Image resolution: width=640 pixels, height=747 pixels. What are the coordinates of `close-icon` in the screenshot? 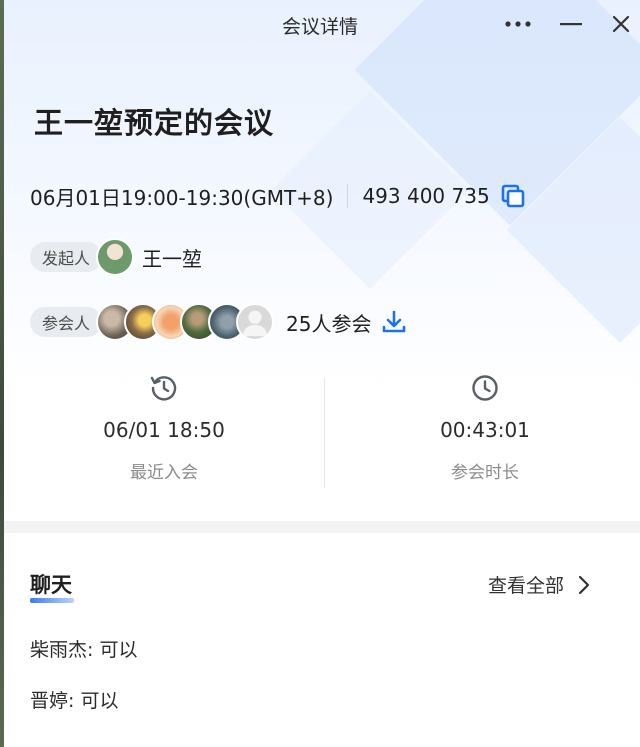 It's located at (621, 24).